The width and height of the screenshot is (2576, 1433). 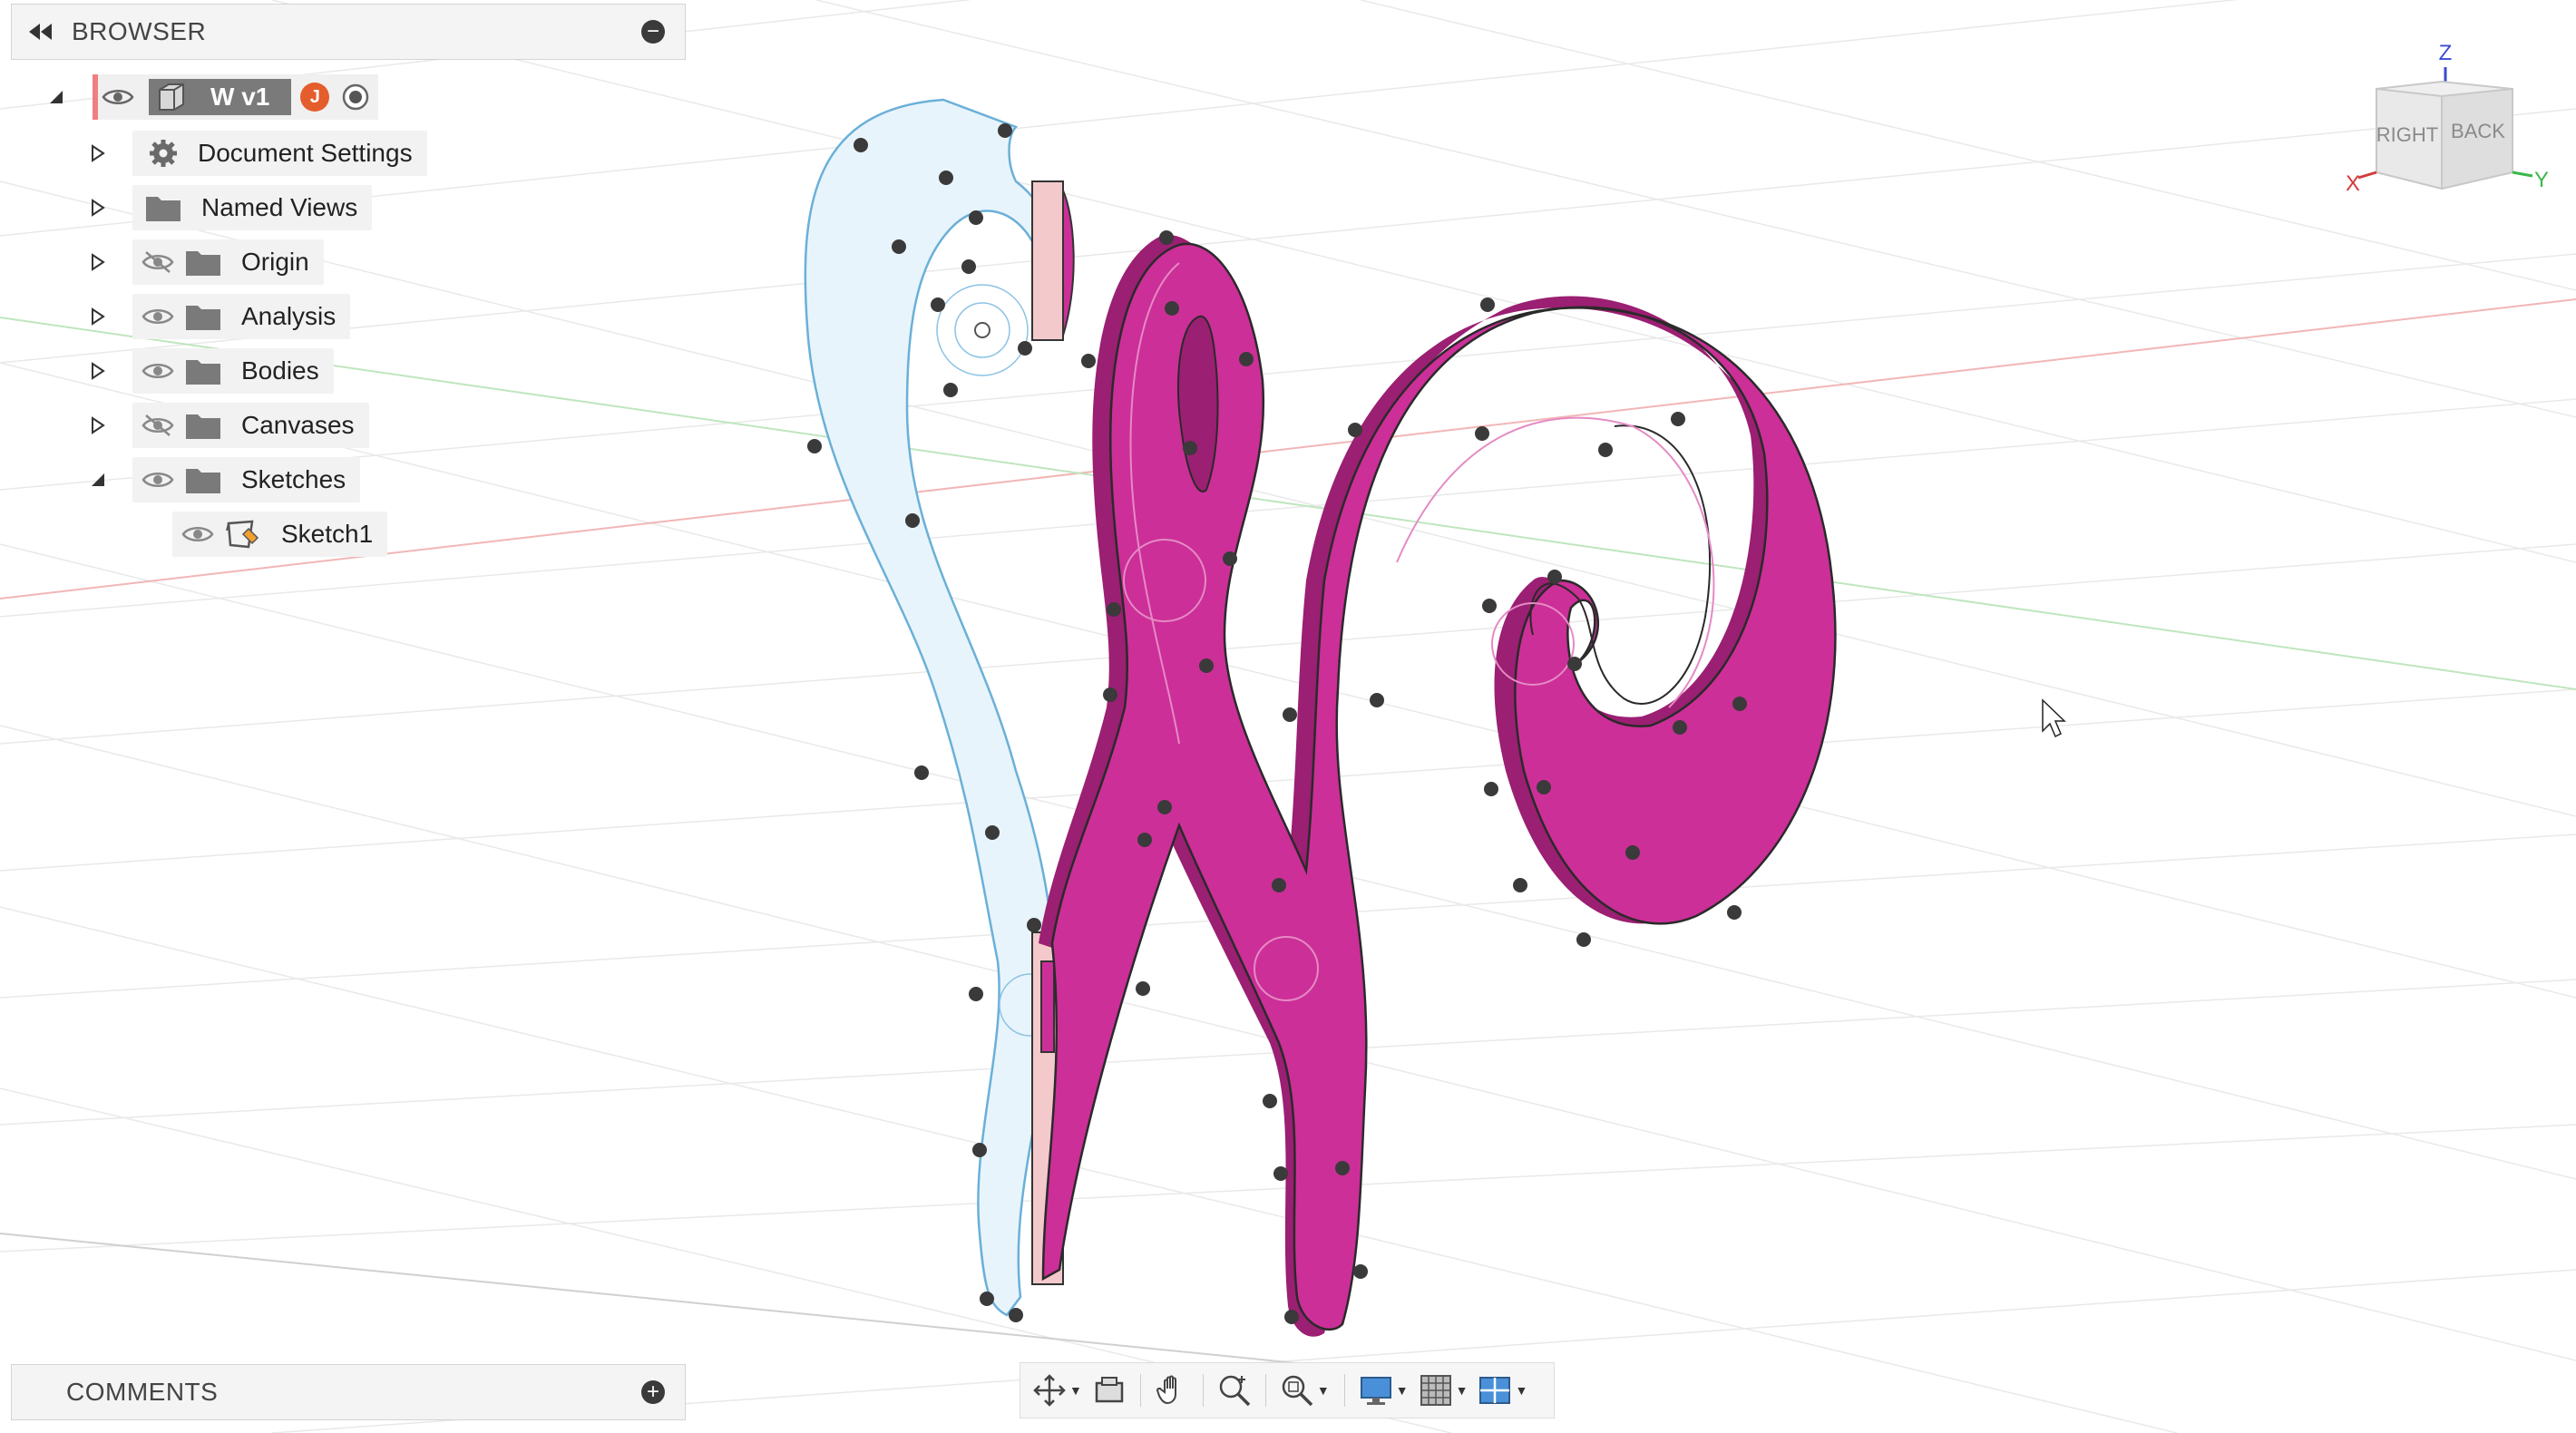 I want to click on navigation-toolbar: ▼ ▼ ▼ ▼ ▼, so click(x=1287, y=1390).